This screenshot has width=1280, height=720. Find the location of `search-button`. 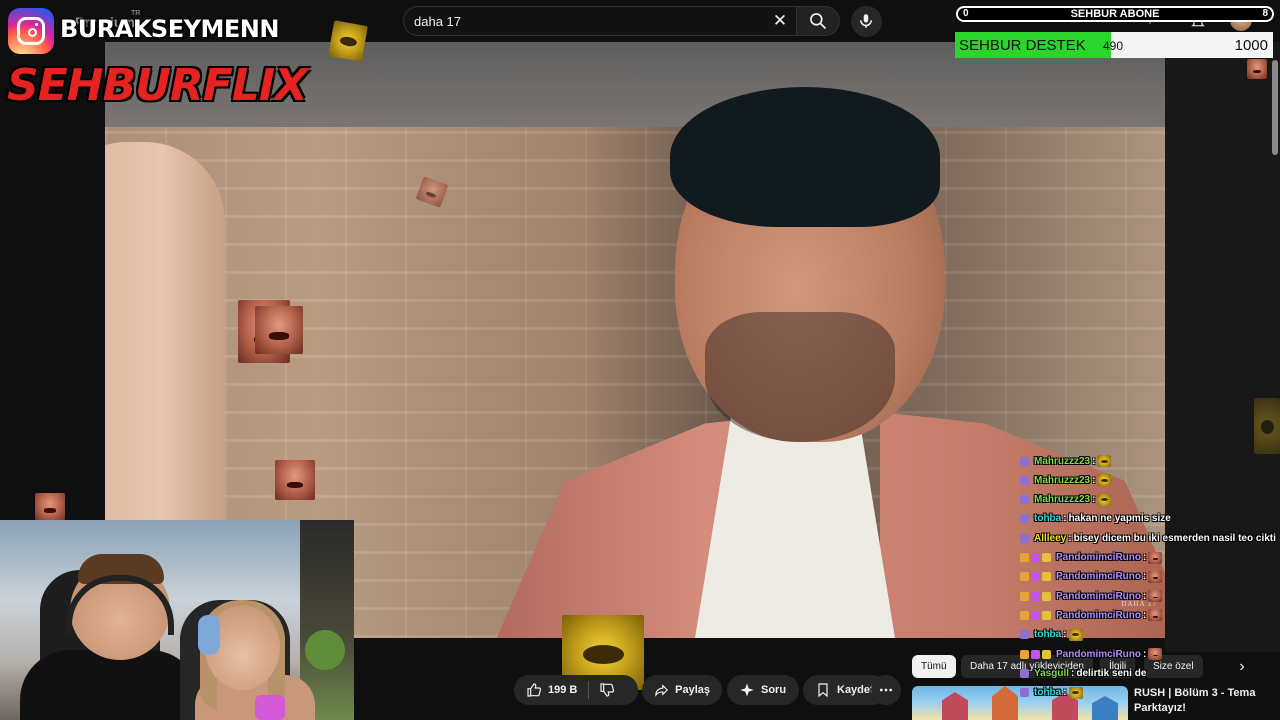

search-button is located at coordinates (818, 21).